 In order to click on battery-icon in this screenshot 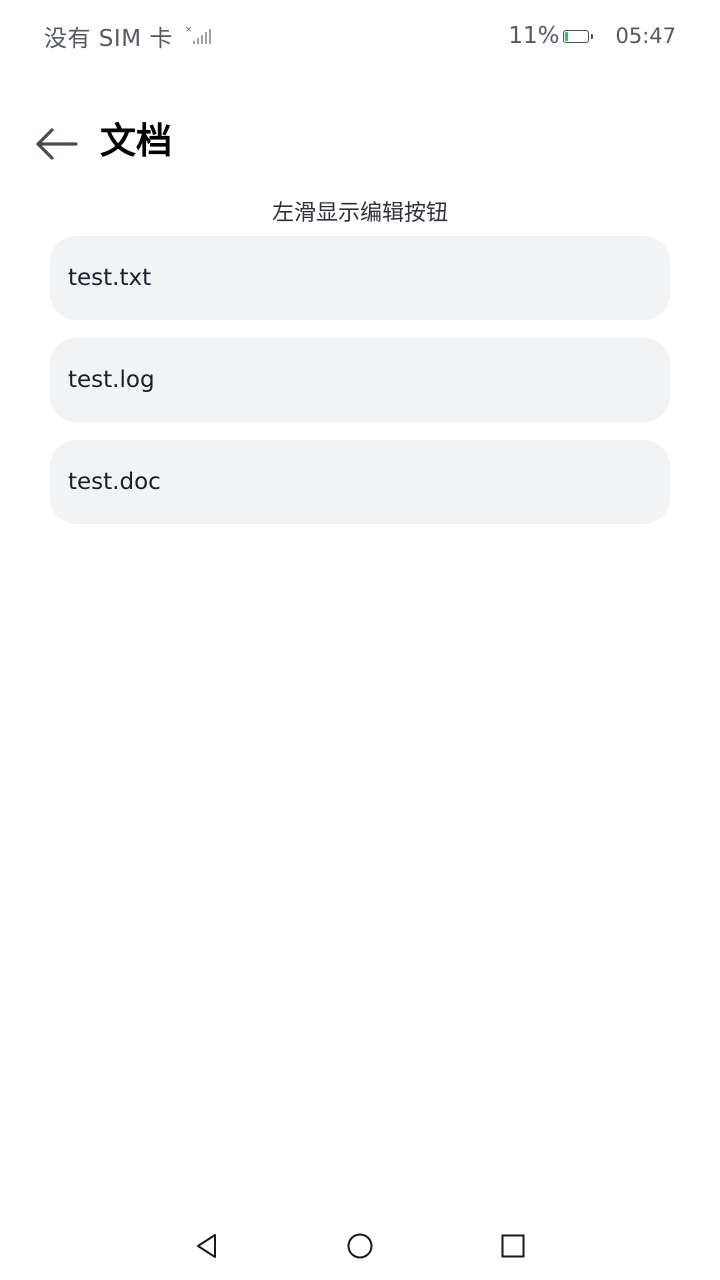, I will do `click(578, 36)`.